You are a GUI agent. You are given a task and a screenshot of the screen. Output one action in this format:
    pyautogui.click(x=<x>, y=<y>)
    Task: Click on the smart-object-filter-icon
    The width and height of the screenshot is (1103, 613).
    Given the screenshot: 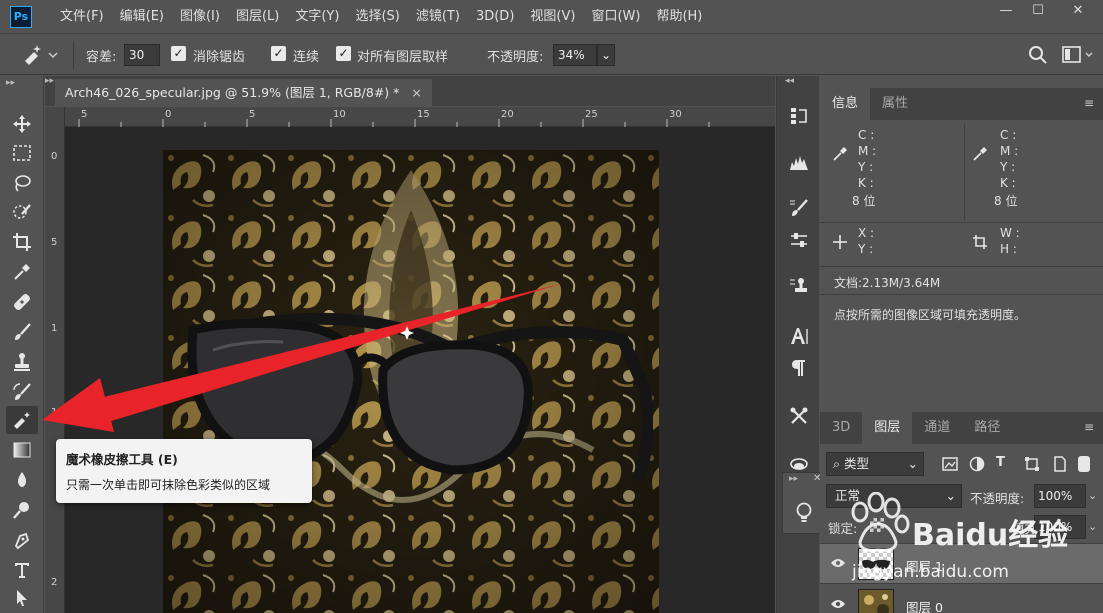 What is the action you would take?
    pyautogui.click(x=1060, y=466)
    